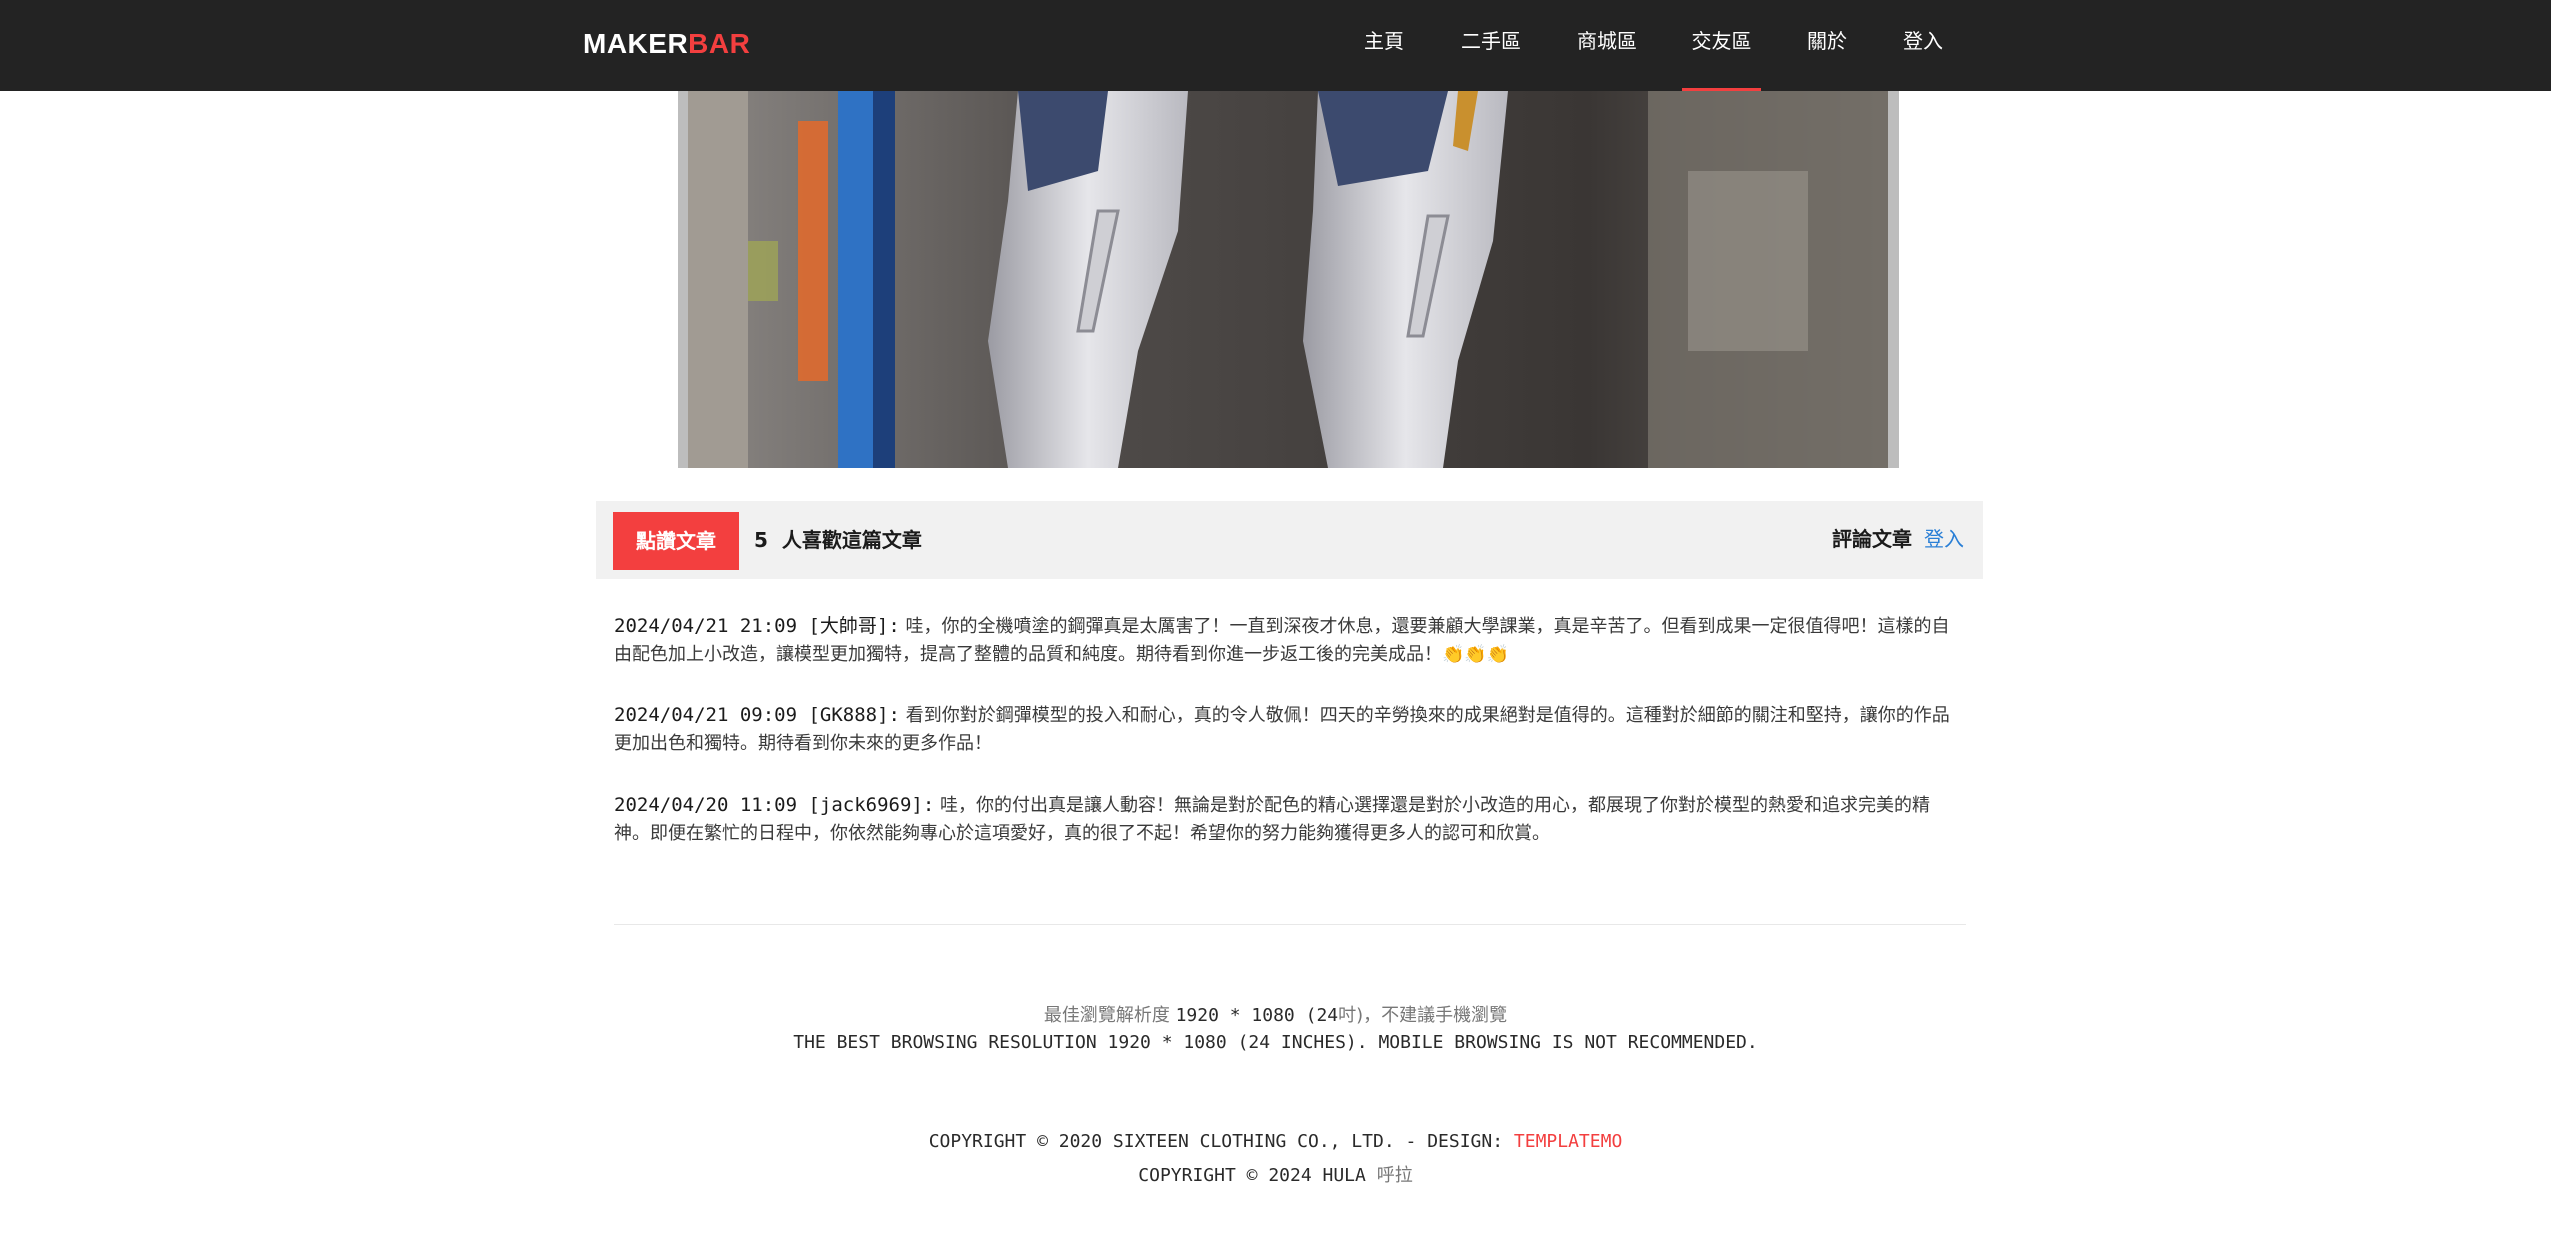 The height and width of the screenshot is (1259, 2551). I want to click on content-divider, so click(1290, 924).